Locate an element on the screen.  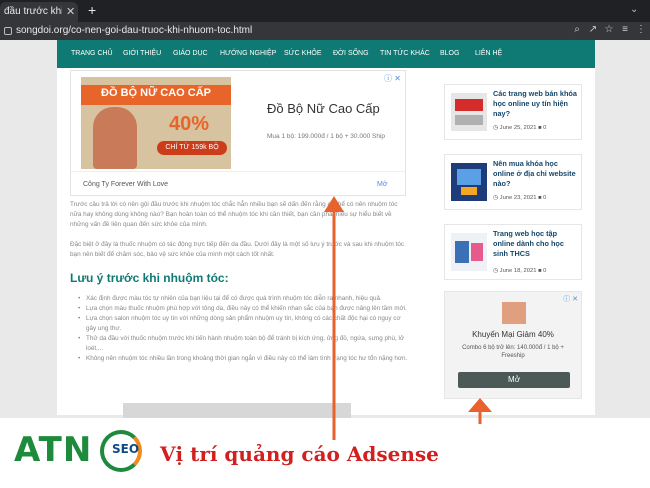
ad-image: ĐỒ BỘ NỮ CAO CẤP 40% CHỈ TỪ 159k BỘ is located at coordinates (156, 123).